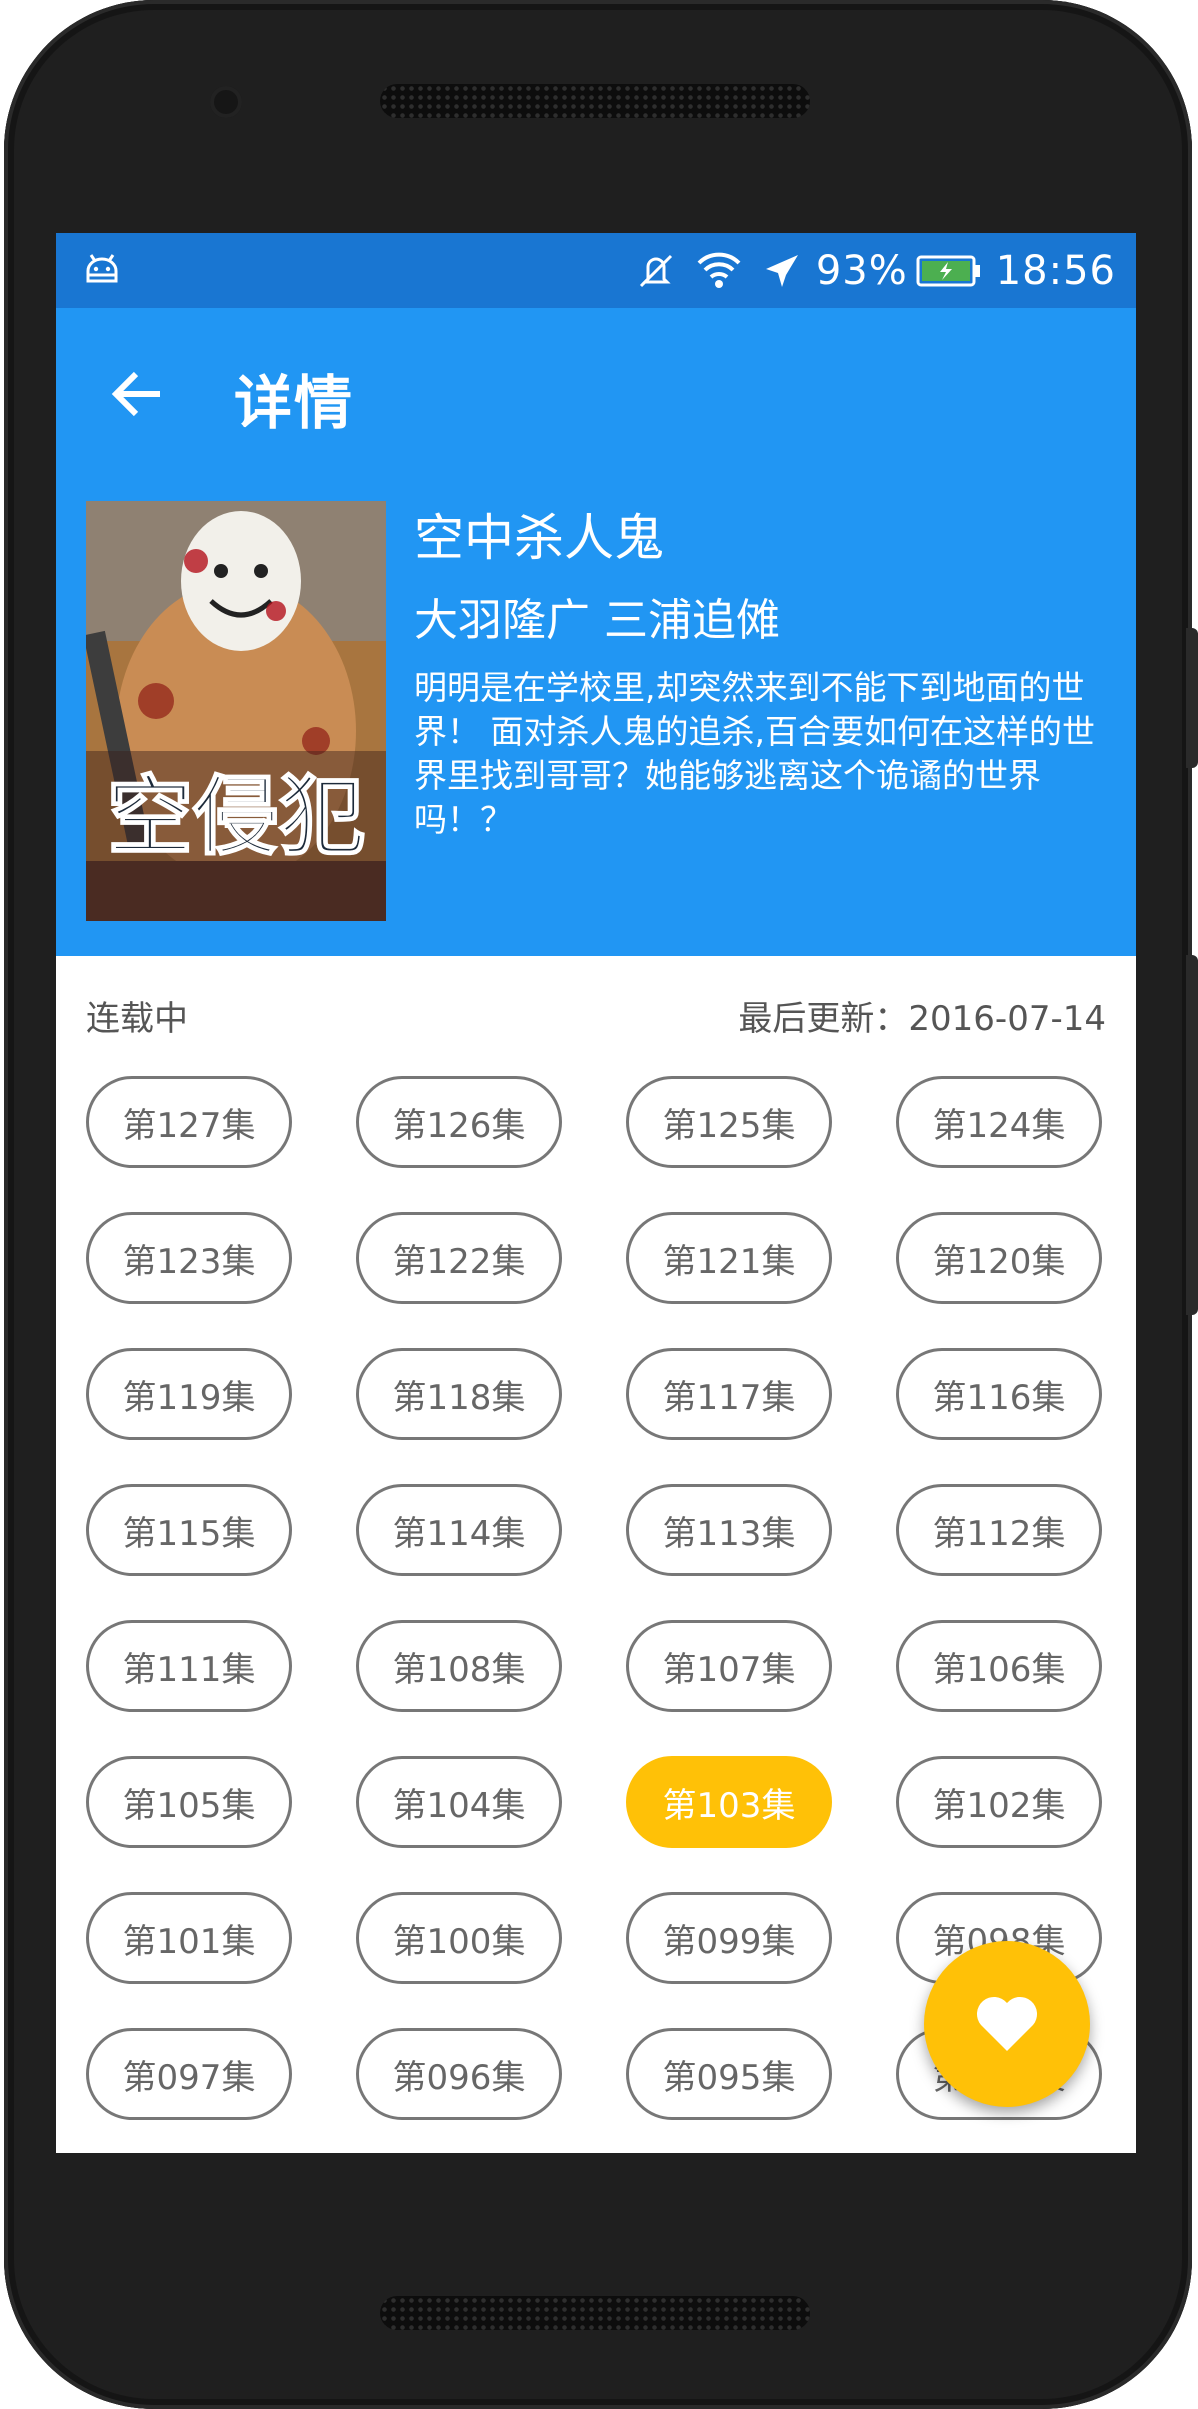 This screenshot has height=2409, width=1198. Describe the element at coordinates (595, 101) in the screenshot. I see `top-speaker` at that location.